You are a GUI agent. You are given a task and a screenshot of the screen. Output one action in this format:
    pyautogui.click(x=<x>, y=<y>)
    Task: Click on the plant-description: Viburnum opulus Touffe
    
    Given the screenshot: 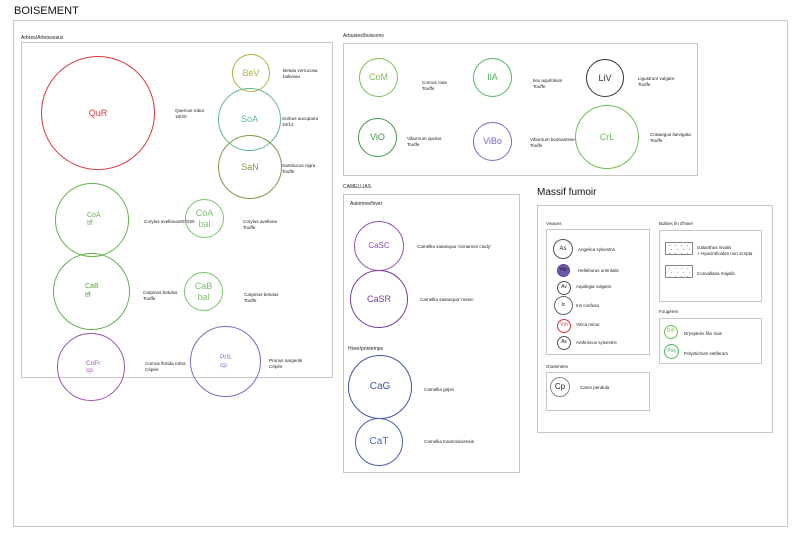 What is the action you would take?
    pyautogui.click(x=424, y=141)
    